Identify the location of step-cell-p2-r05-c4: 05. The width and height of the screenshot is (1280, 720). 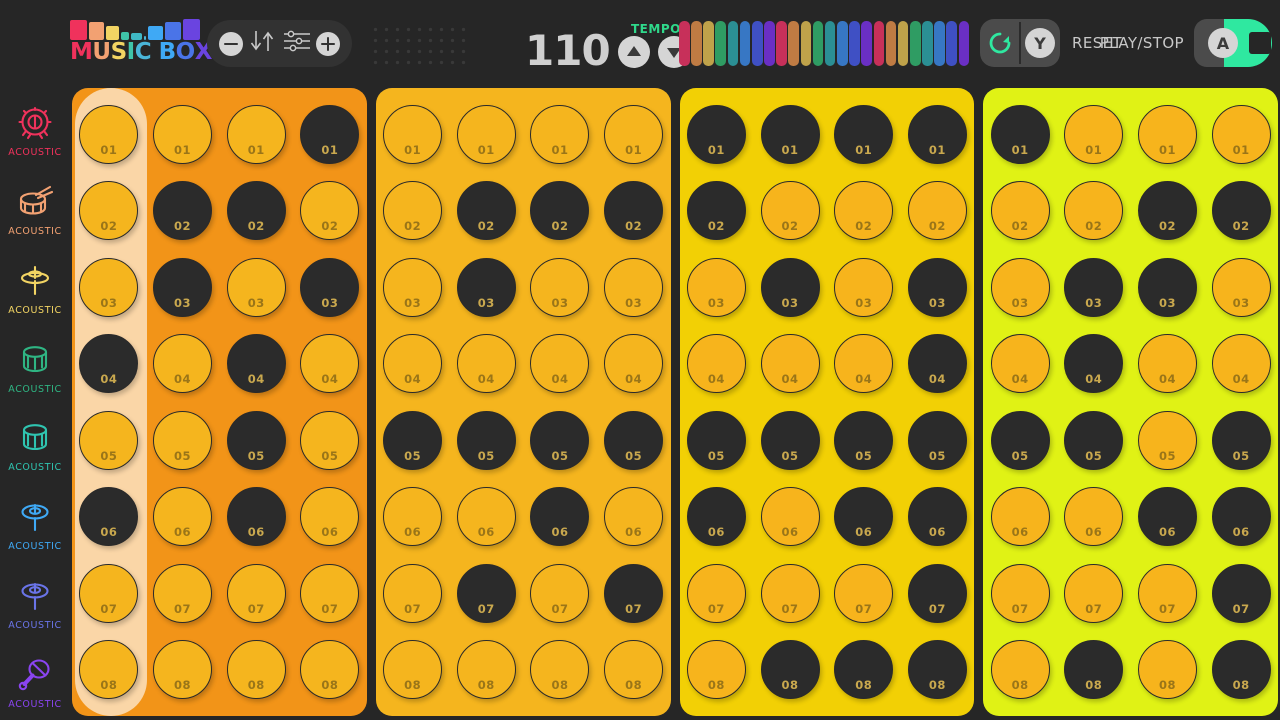
(634, 440).